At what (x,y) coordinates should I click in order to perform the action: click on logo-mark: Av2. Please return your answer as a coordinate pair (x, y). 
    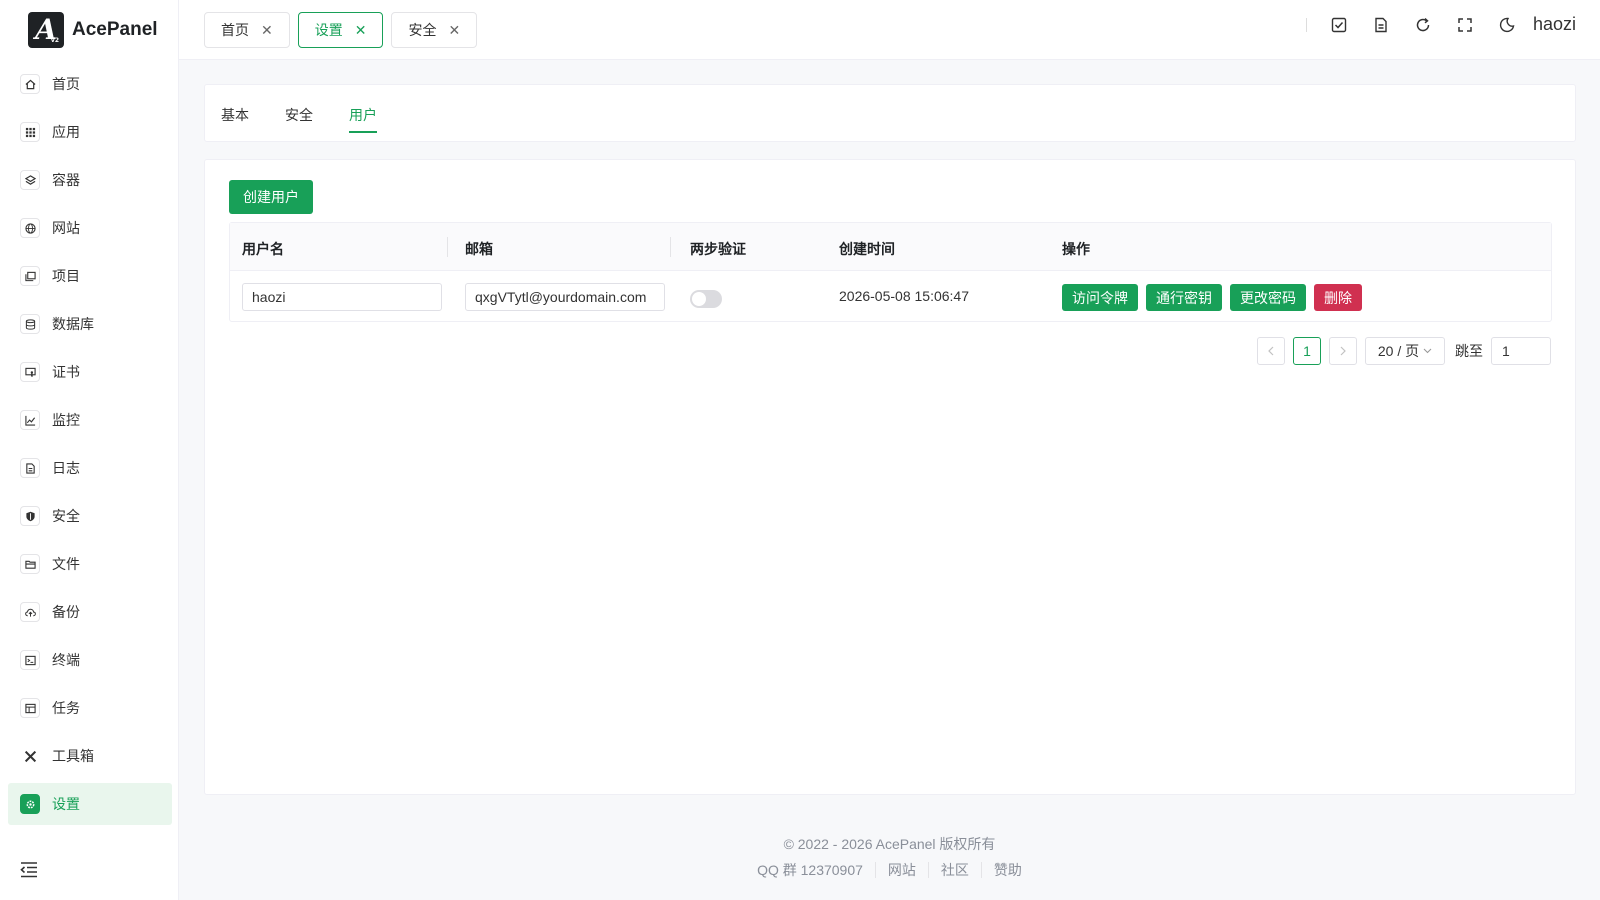
    Looking at the image, I should click on (46, 30).